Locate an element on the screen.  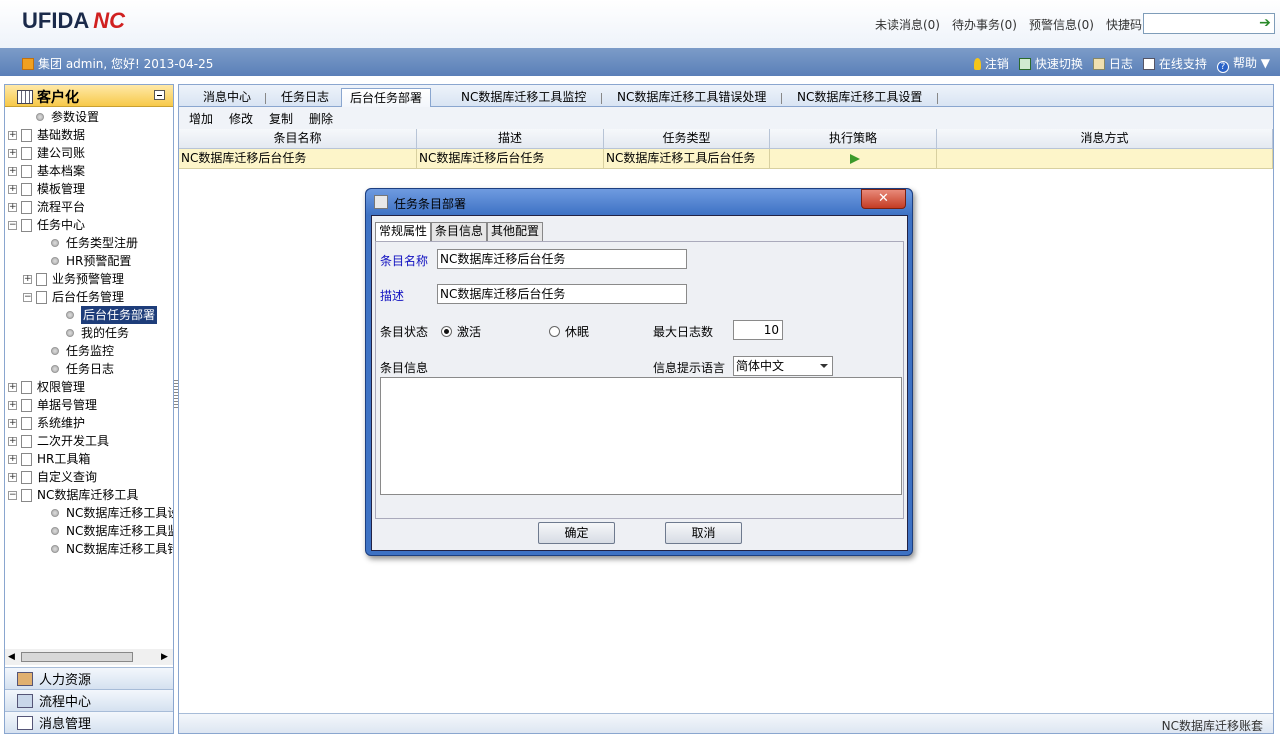
tree-folder-item: + 流程平台 is located at coordinates (46, 207).